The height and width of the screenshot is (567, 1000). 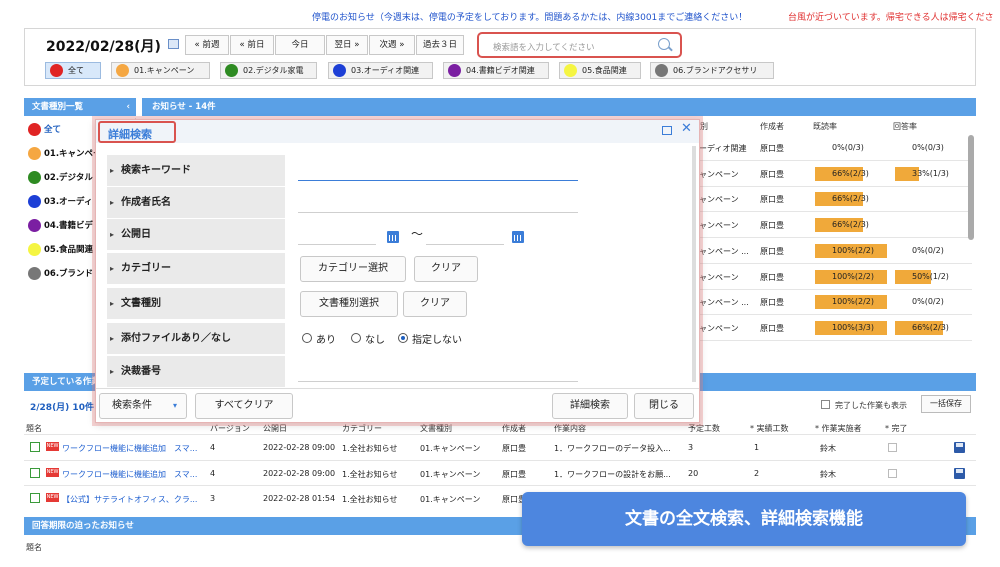 I want to click on notices-scrollbar, so click(x=971, y=187).